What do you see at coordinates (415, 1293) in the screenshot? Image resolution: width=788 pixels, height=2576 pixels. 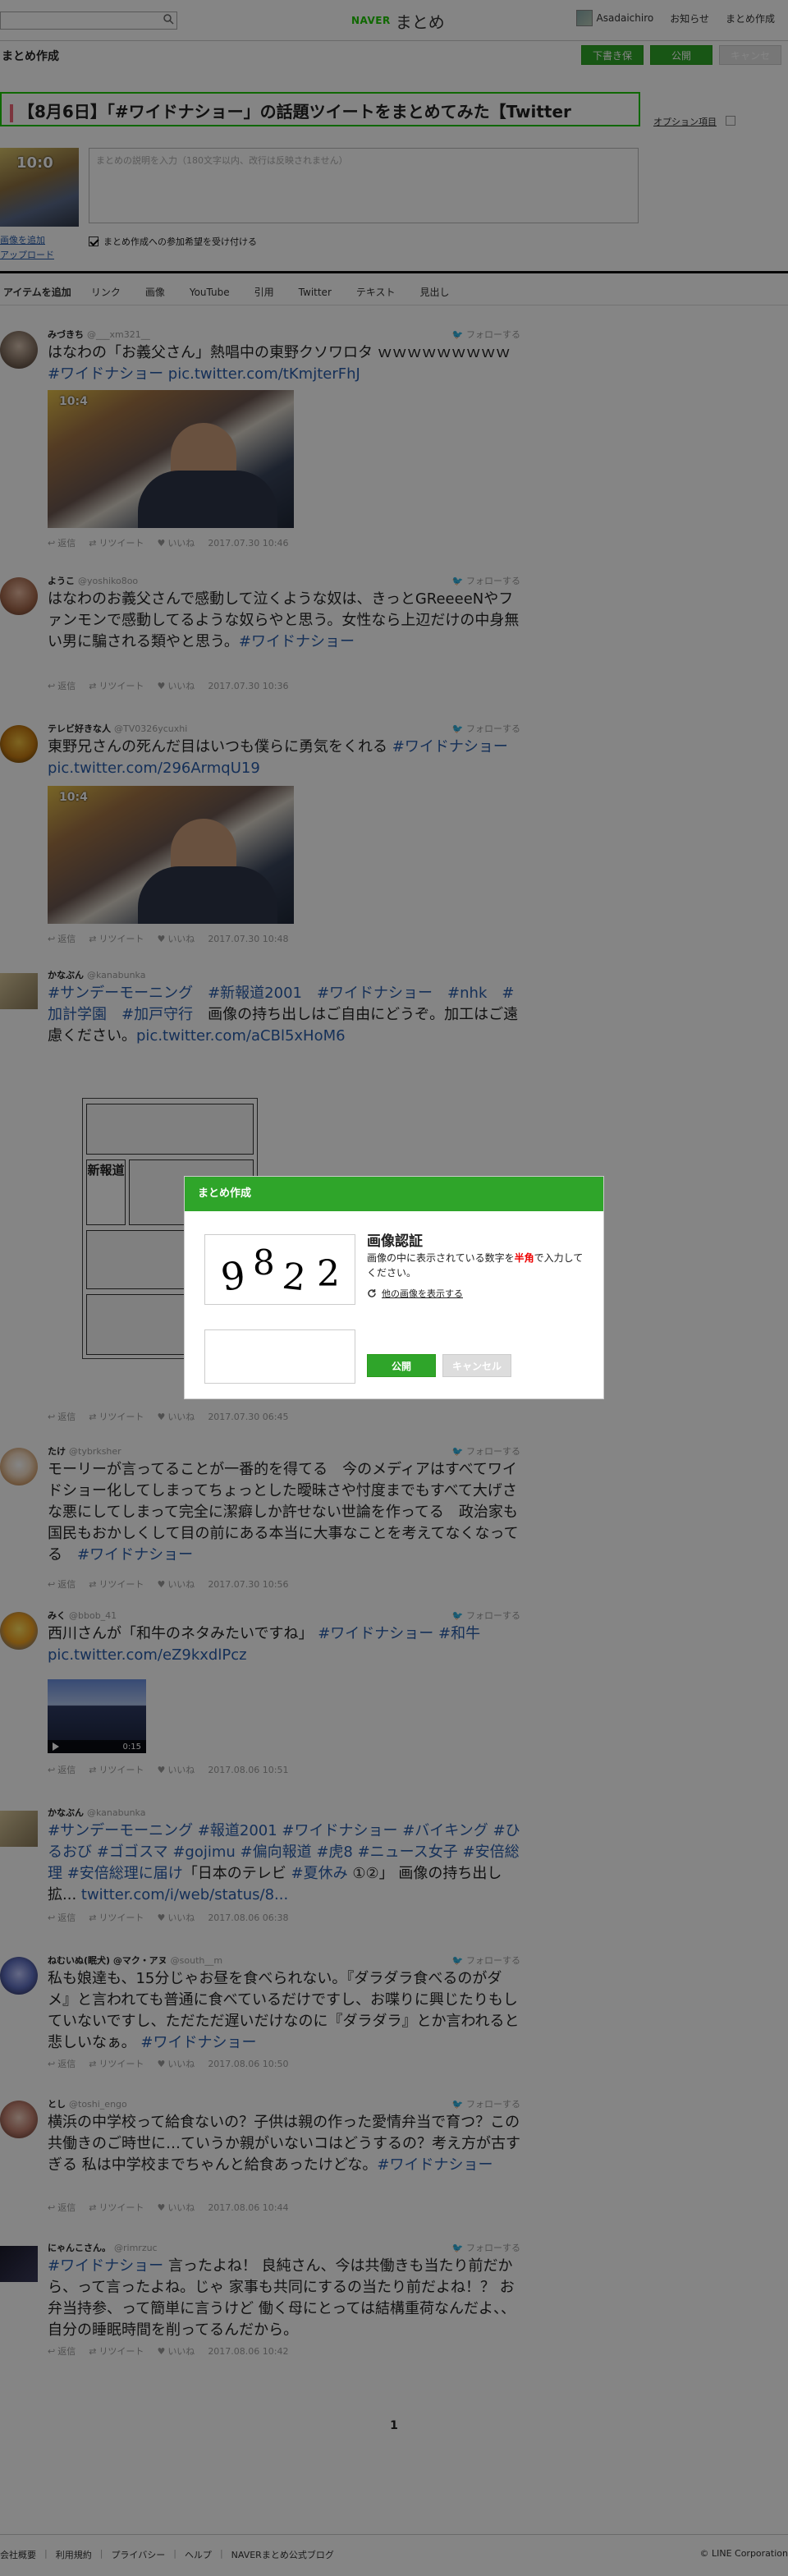 I see `other-image-link: 他の画像を表示する` at bounding box center [415, 1293].